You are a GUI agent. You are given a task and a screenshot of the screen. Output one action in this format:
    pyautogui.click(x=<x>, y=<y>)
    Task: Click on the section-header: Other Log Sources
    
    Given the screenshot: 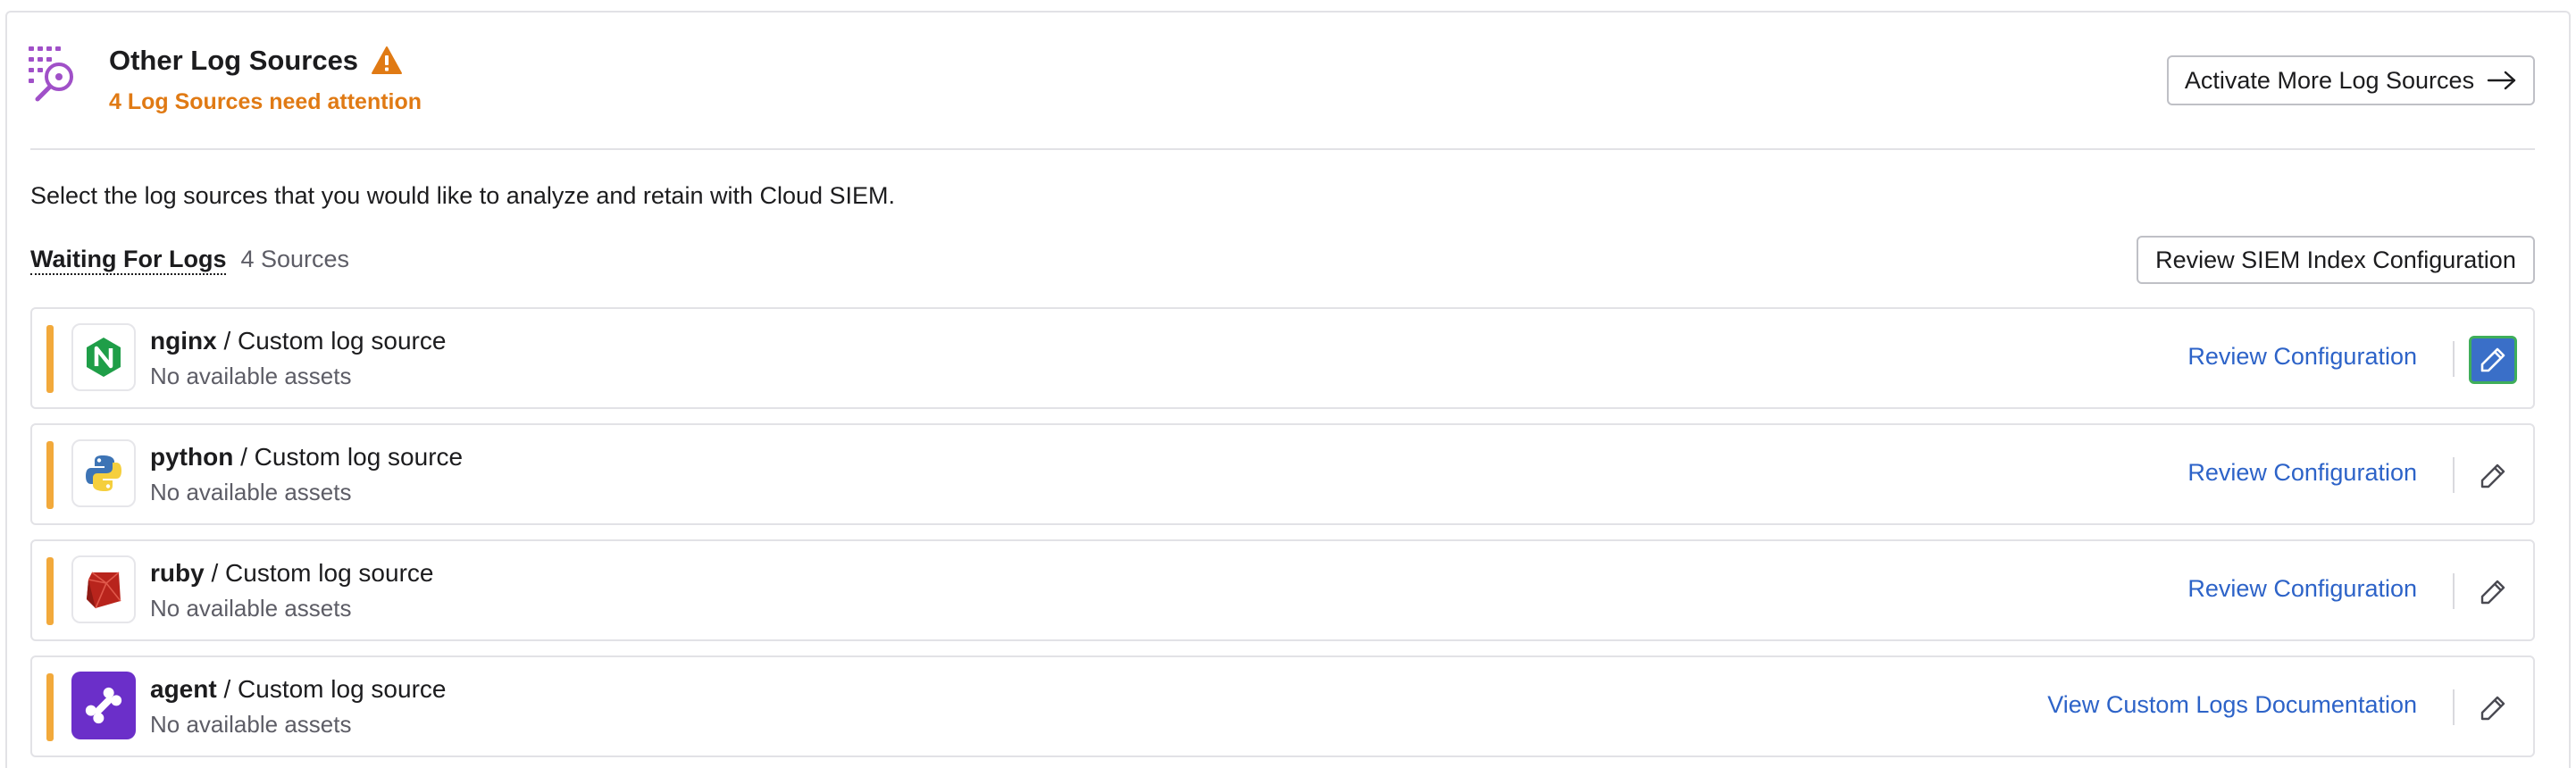 What is the action you would take?
    pyautogui.click(x=256, y=61)
    